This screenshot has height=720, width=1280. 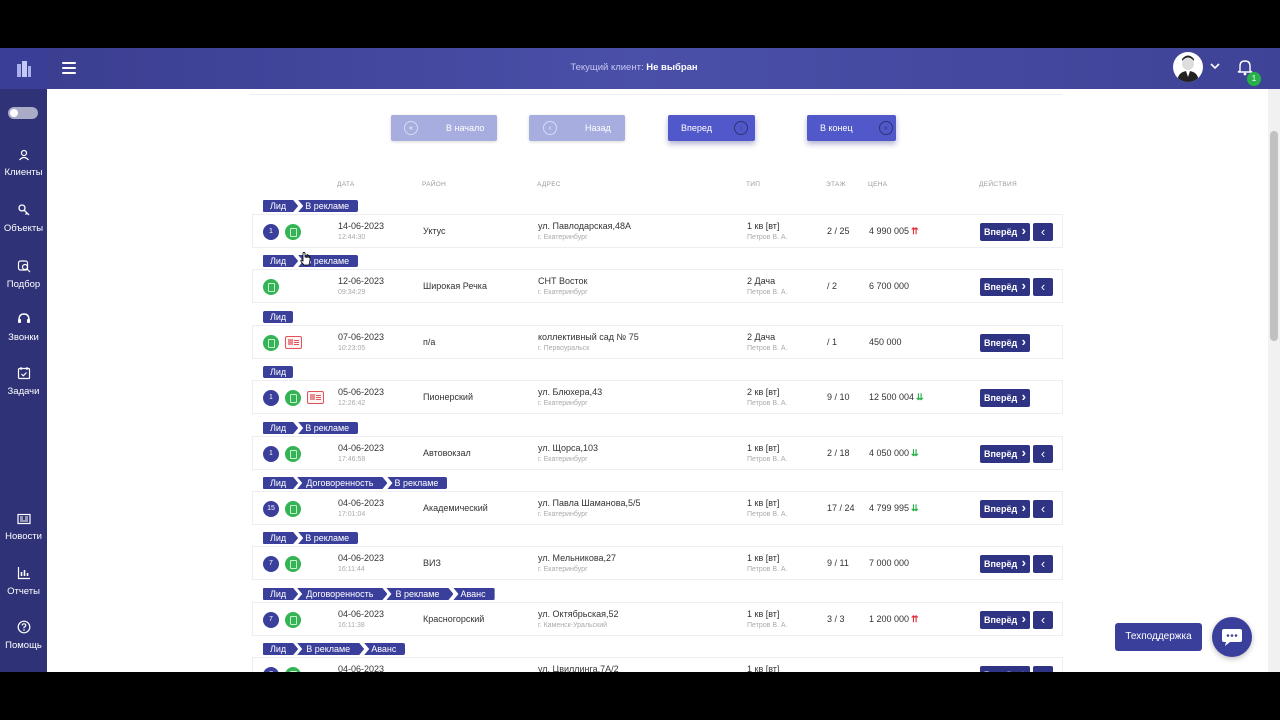 I want to click on column-header-price: ЦЕНА, so click(x=877, y=184).